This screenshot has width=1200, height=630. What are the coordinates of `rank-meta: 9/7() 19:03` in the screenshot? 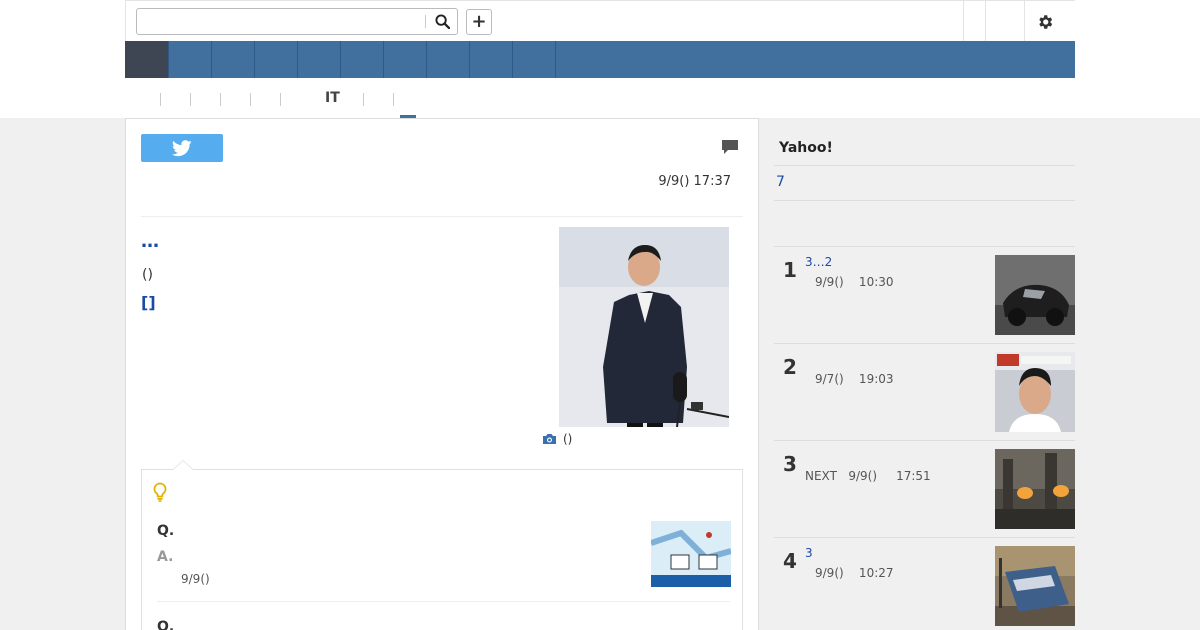 It's located at (854, 379).